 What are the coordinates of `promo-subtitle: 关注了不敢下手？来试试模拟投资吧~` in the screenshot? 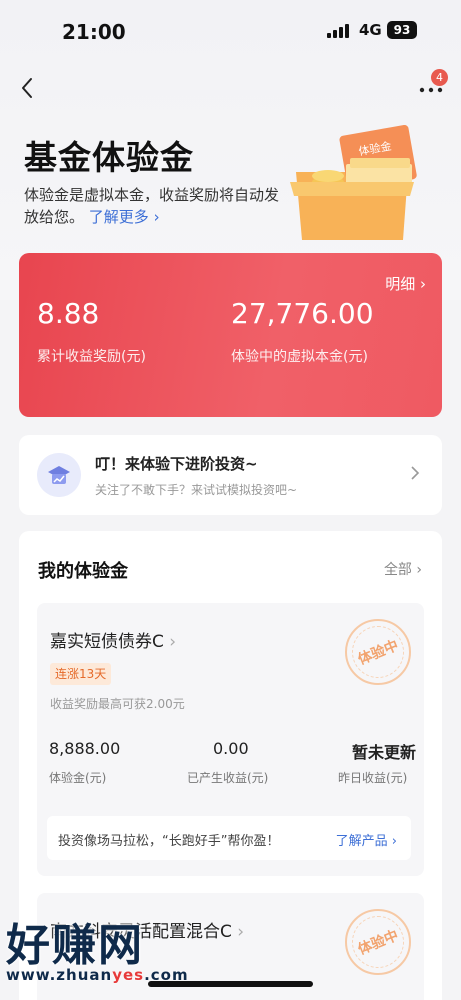 It's located at (196, 490).